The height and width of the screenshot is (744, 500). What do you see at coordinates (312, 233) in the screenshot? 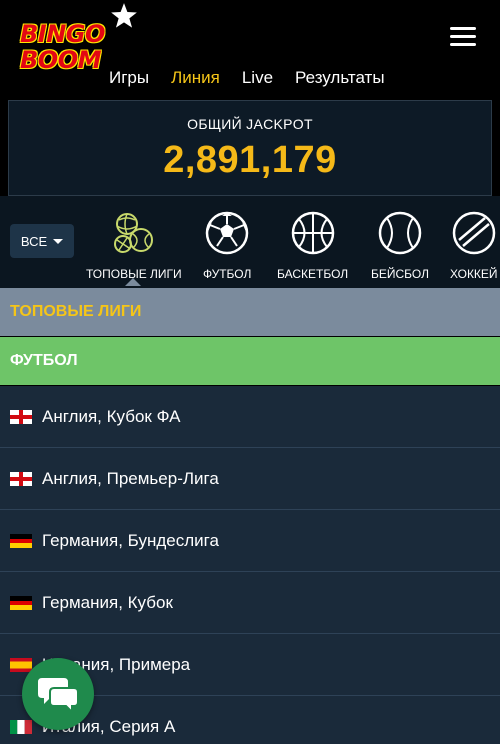
I see `basketball-icon` at bounding box center [312, 233].